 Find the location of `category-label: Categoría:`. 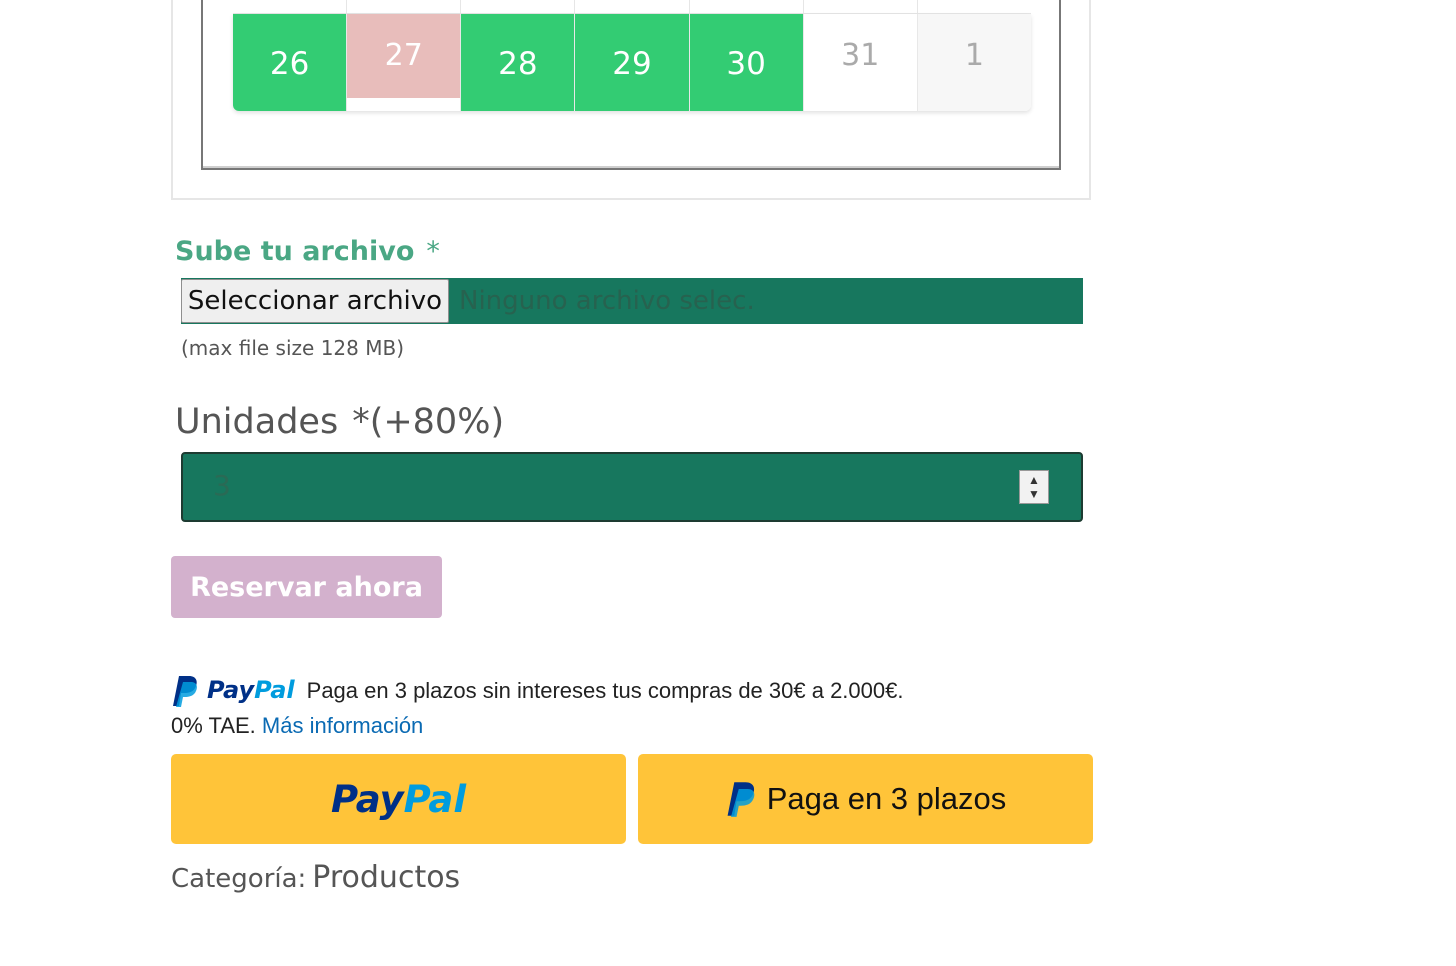

category-label: Categoría: is located at coordinates (239, 879).